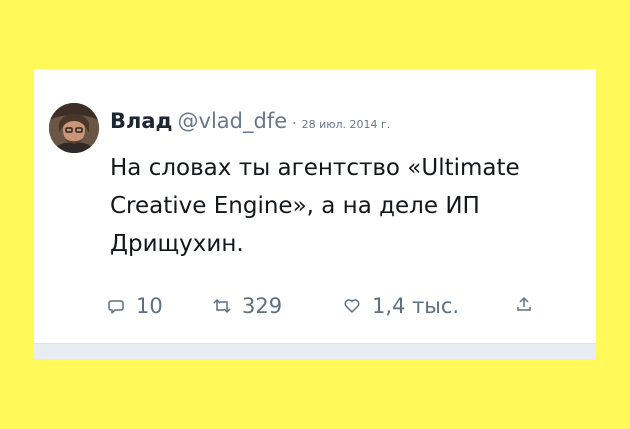 Image resolution: width=630 pixels, height=429 pixels. What do you see at coordinates (262, 306) in the screenshot?
I see `retweet-count: 329` at bounding box center [262, 306].